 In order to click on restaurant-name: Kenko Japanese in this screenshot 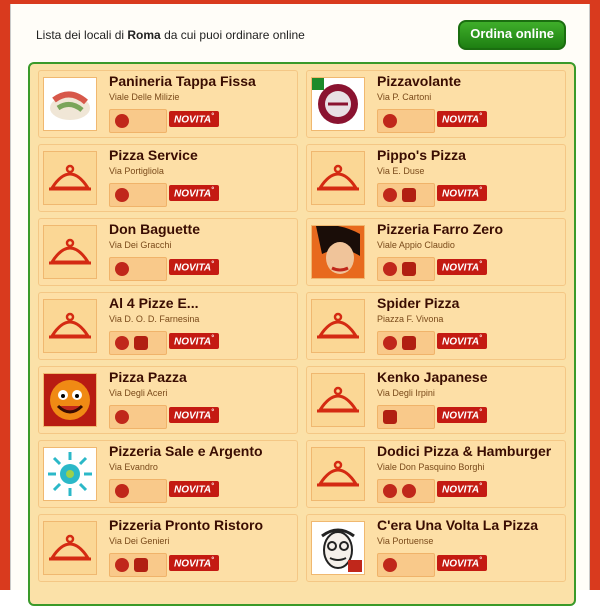, I will do `click(432, 377)`.